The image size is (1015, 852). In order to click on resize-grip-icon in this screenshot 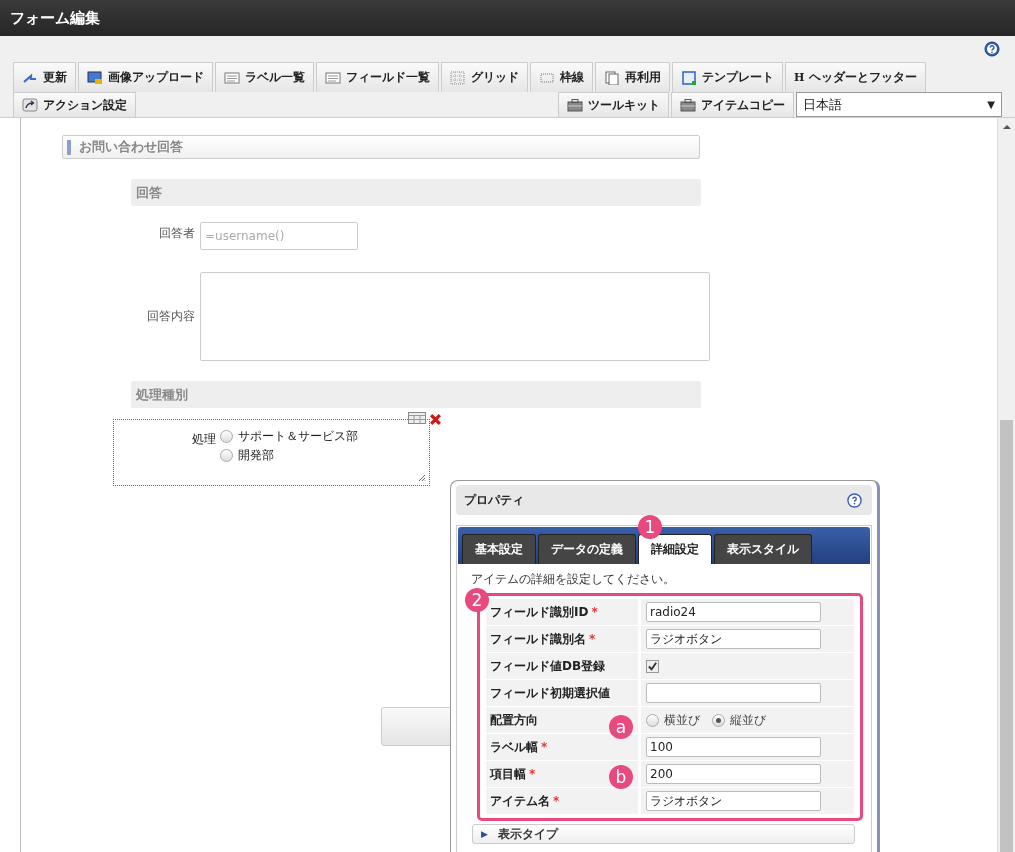, I will do `click(422, 478)`.